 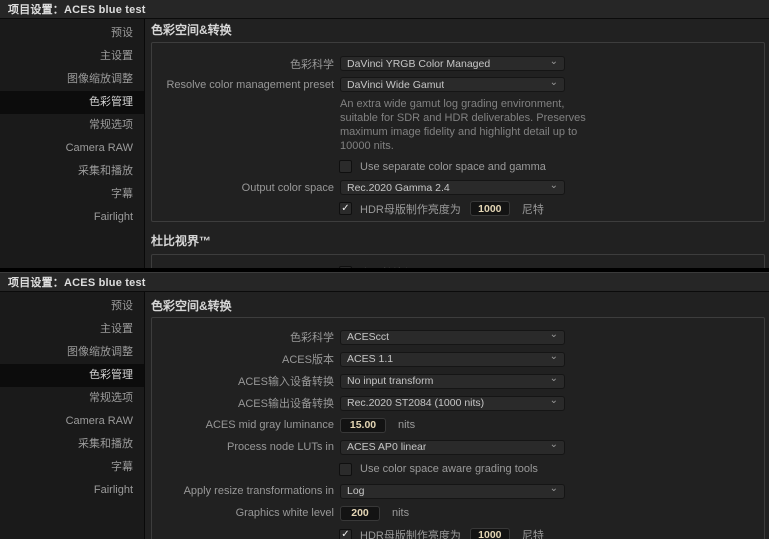 I want to click on graphics-white-suffix: nits, so click(x=401, y=513).